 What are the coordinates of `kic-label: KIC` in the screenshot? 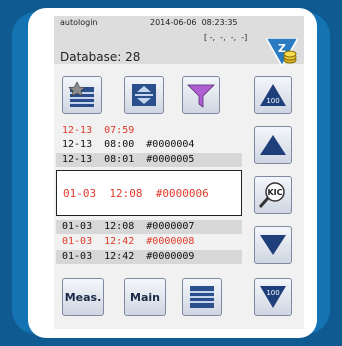 It's located at (274, 192).